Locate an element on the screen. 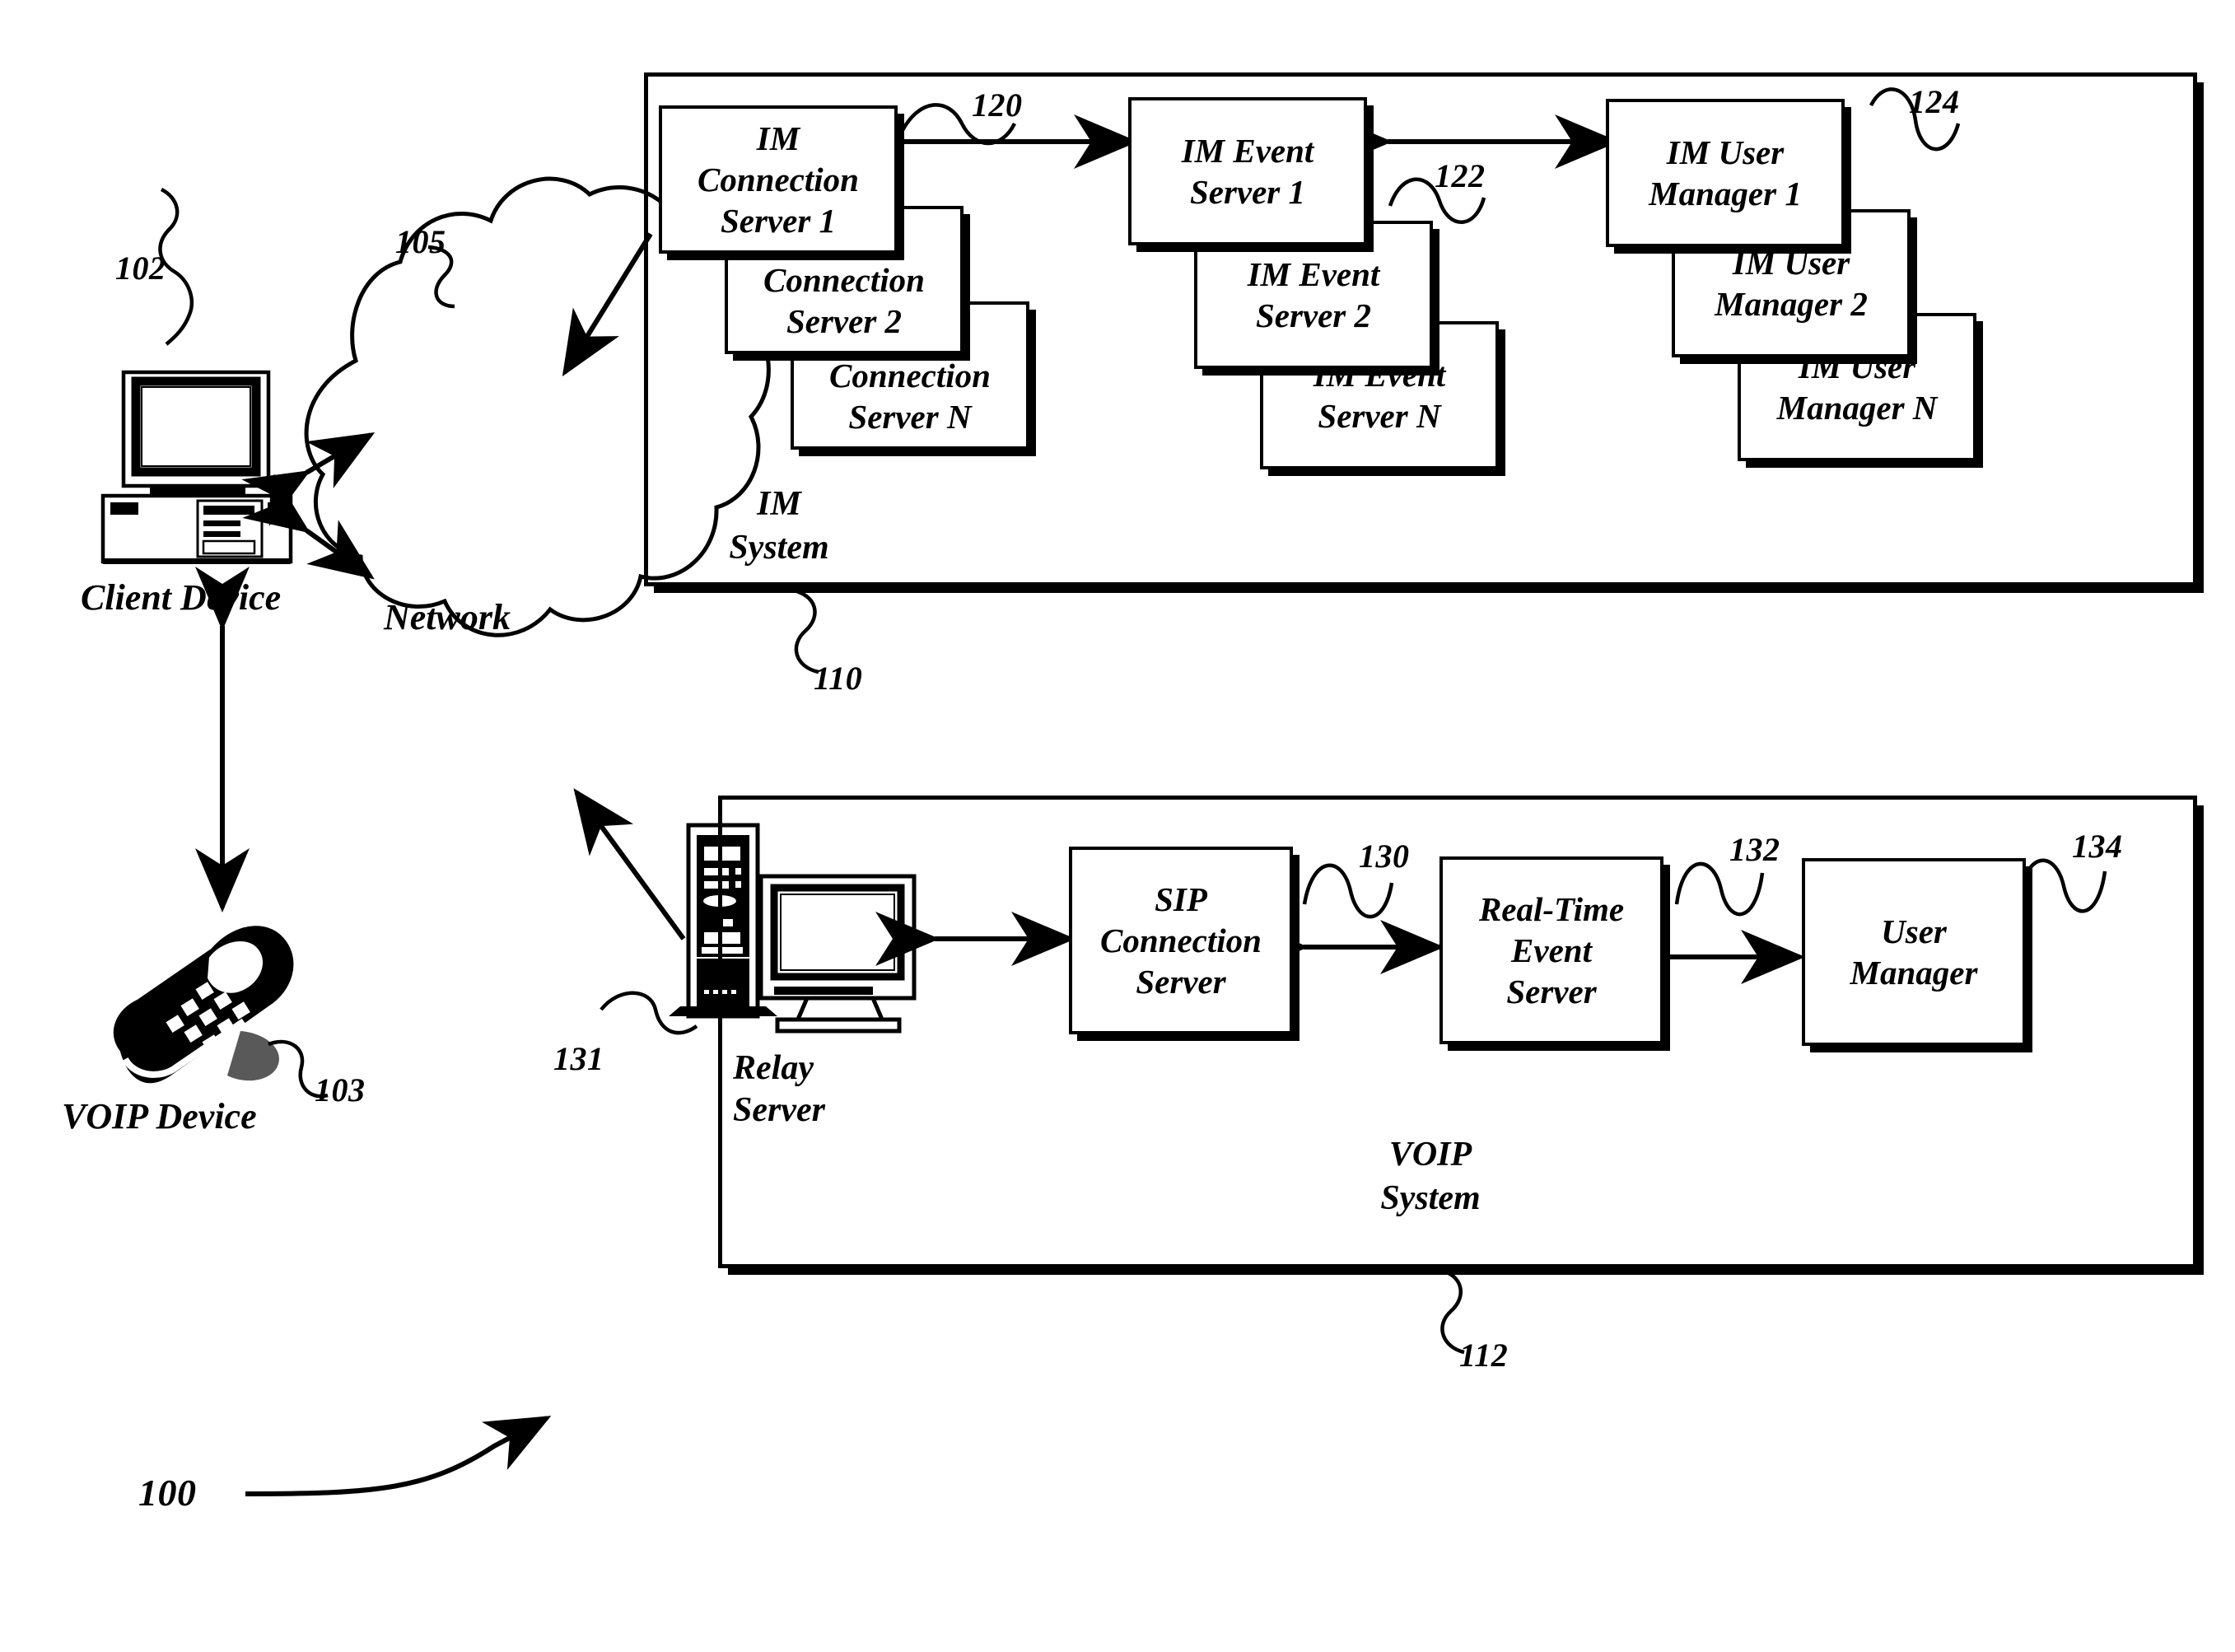 The height and width of the screenshot is (1652, 2235). im-user-manager-n-label: IM User Manager N is located at coordinates (1857, 387).